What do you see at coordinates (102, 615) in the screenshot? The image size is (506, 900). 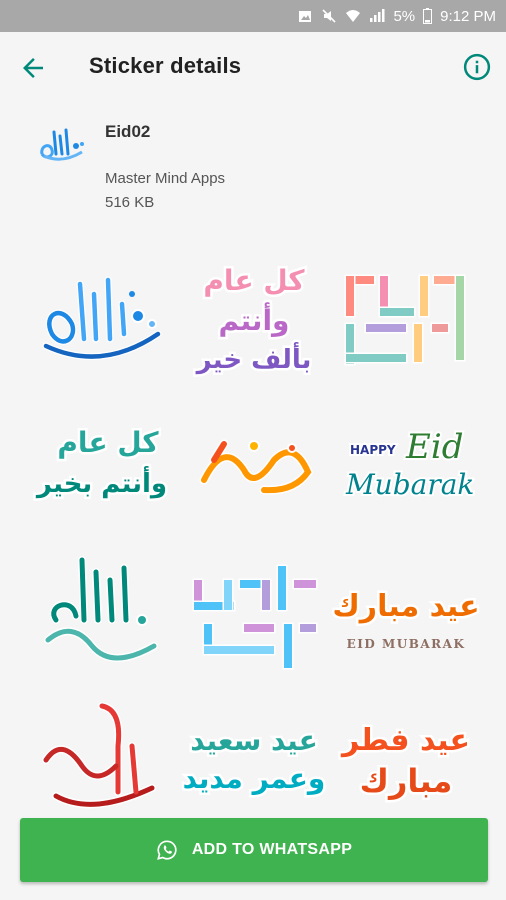 I see `sticker-eid-mubarak-teal` at bounding box center [102, 615].